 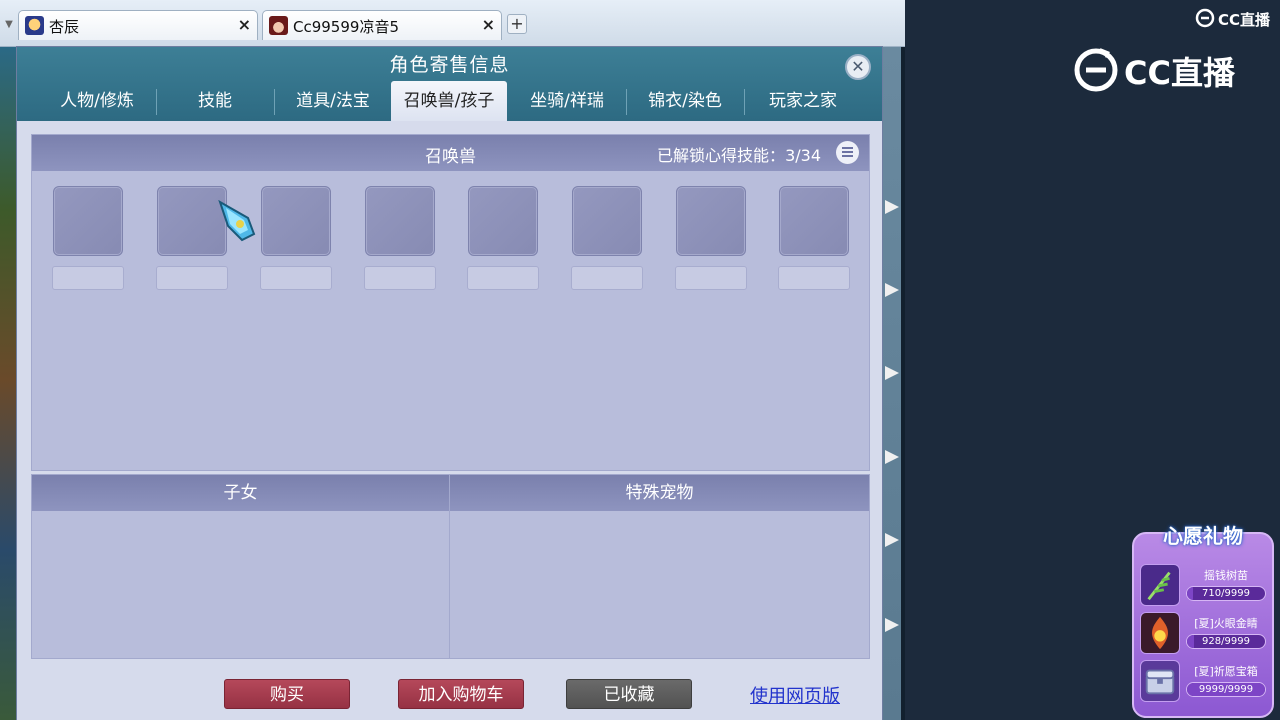 I want to click on brand-large: CC直播, so click(x=1179, y=73).